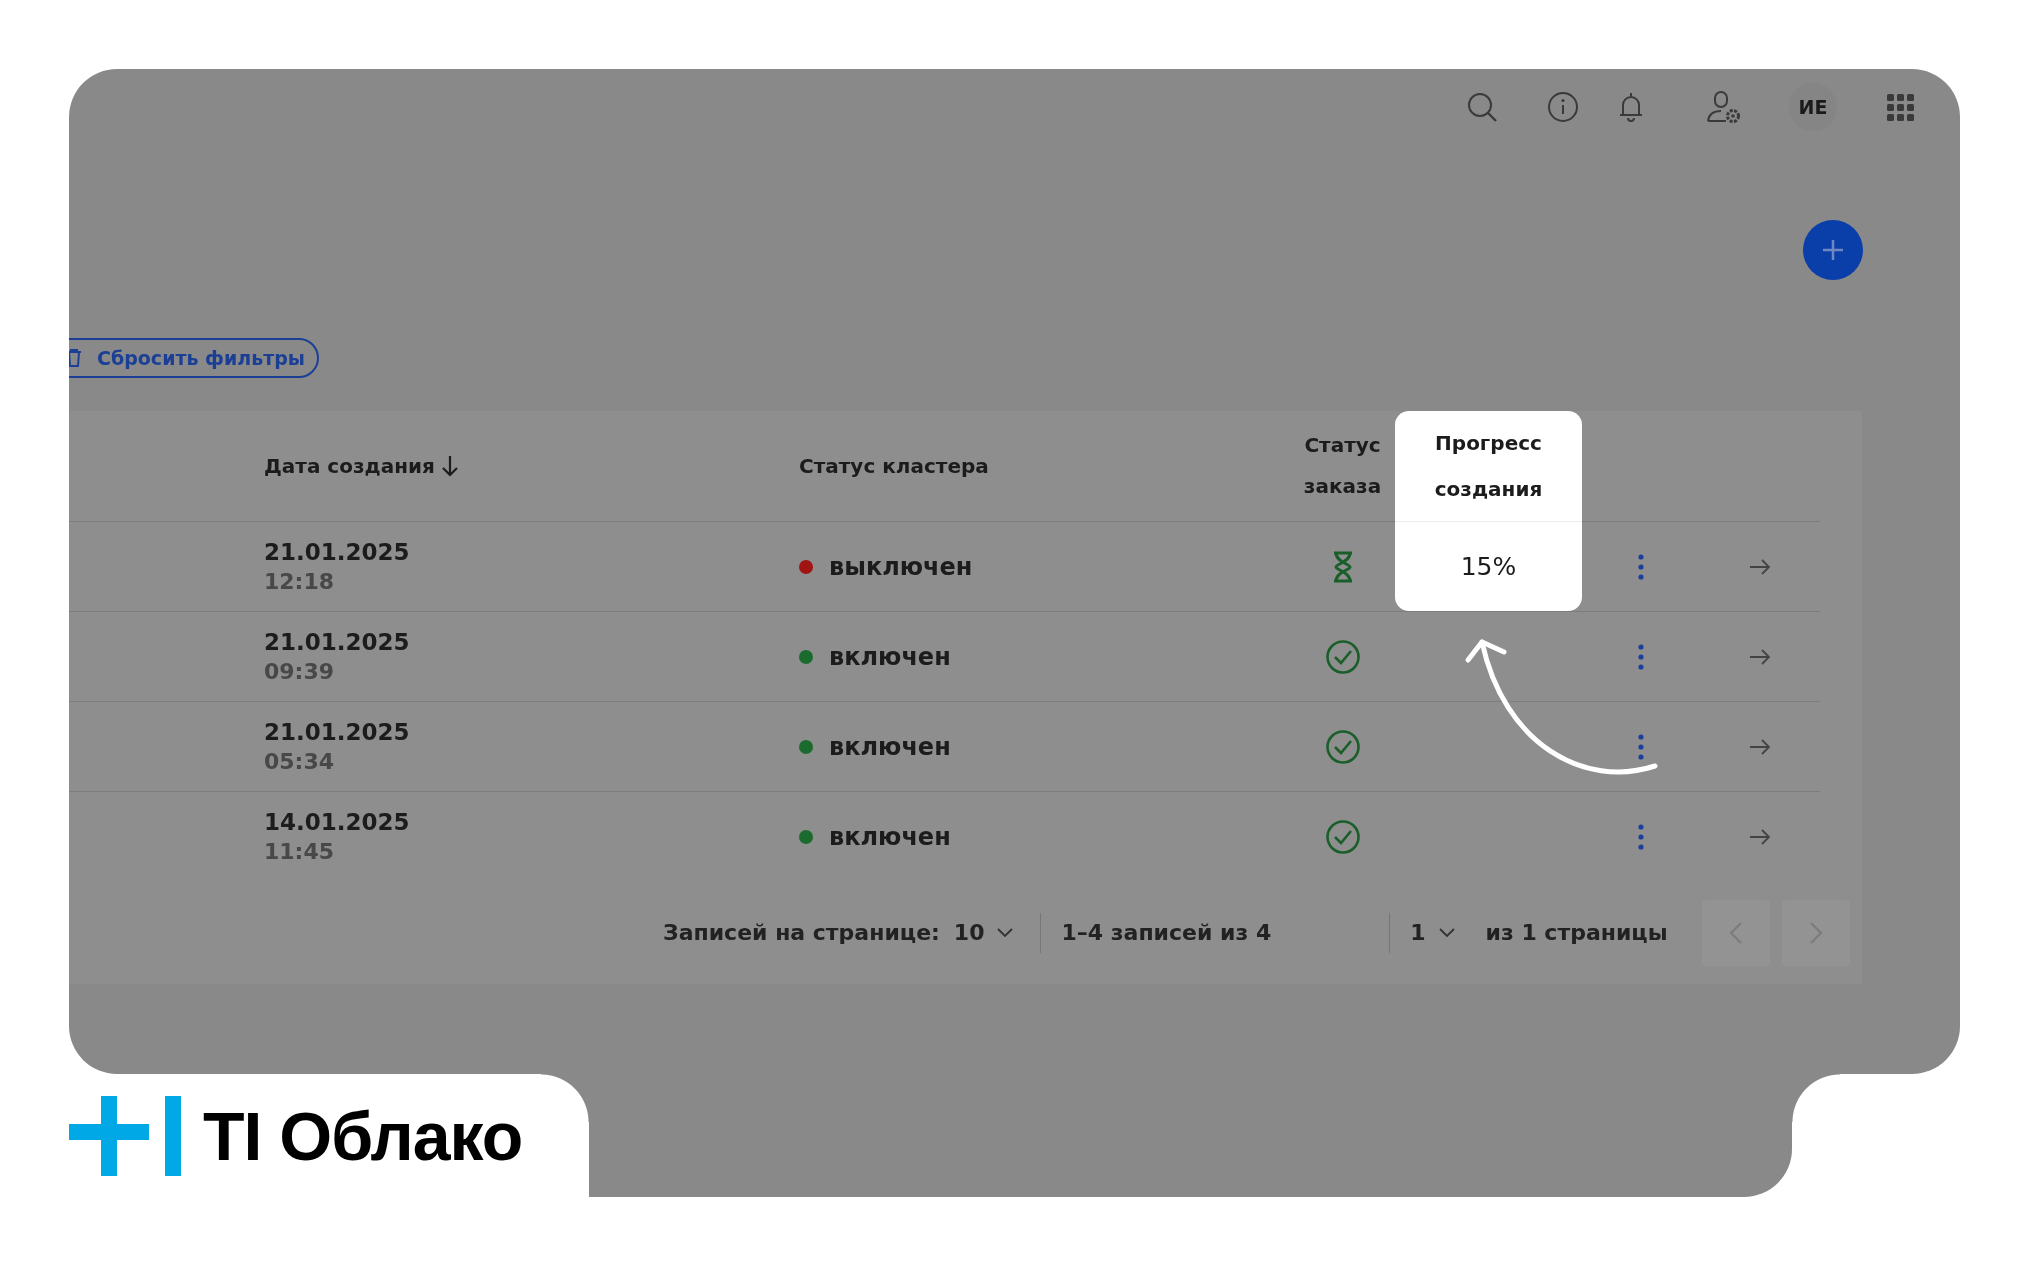  What do you see at coordinates (1736, 932) in the screenshot?
I see `chevron-left-icon` at bounding box center [1736, 932].